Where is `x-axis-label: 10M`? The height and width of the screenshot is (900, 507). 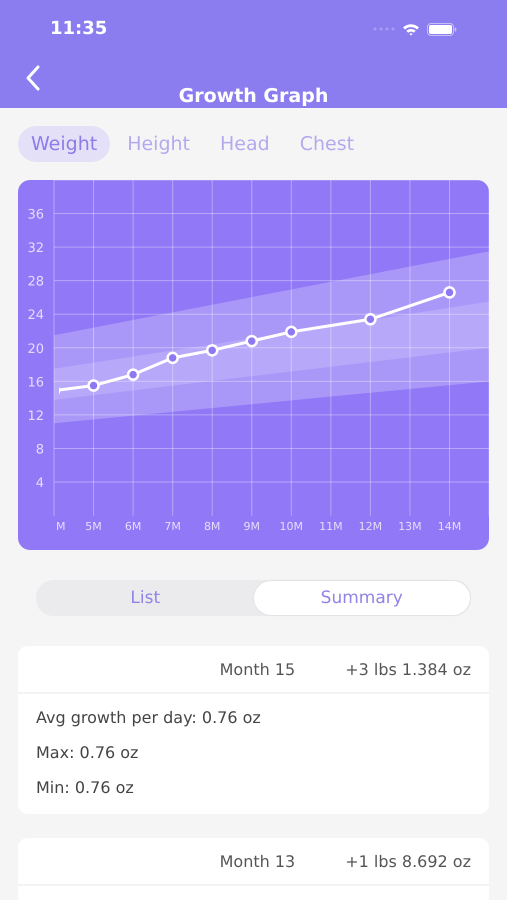
x-axis-label: 10M is located at coordinates (292, 526).